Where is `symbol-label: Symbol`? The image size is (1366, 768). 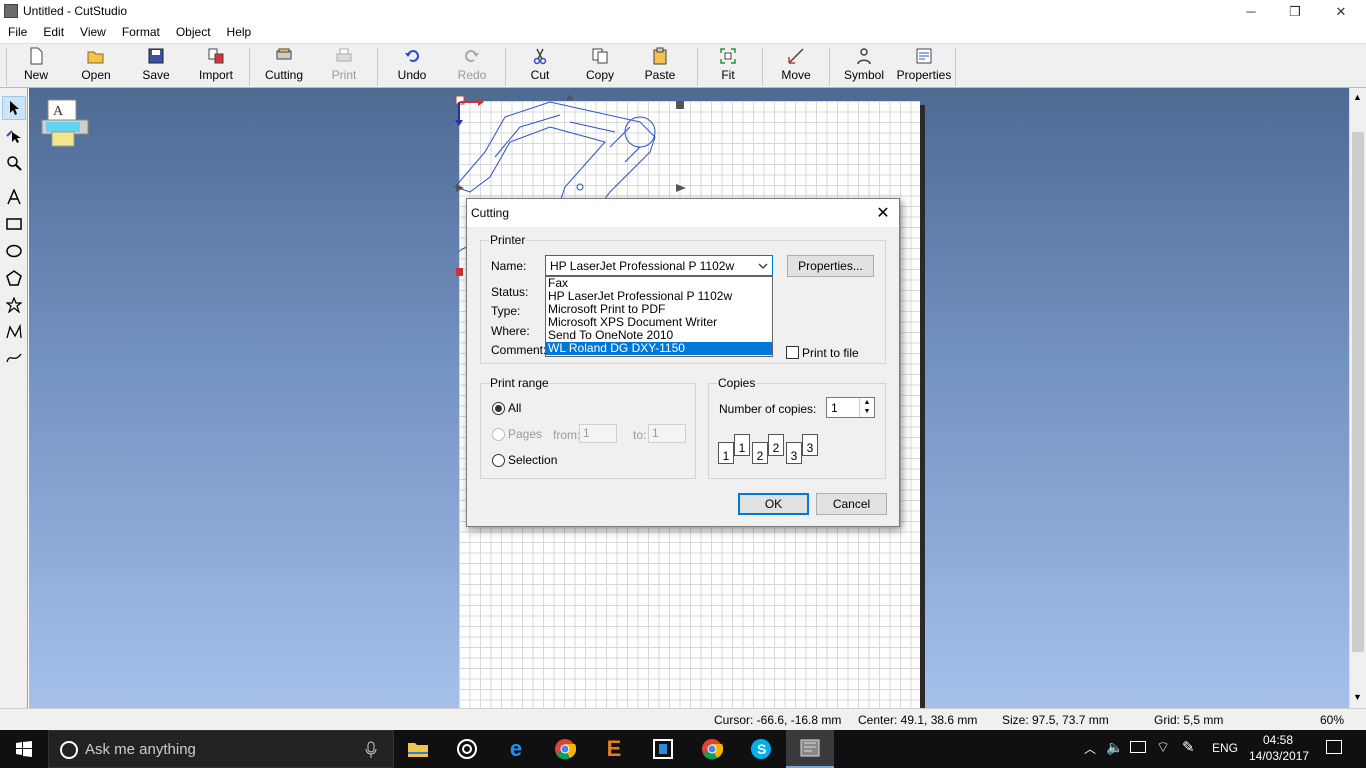
symbol-label: Symbol is located at coordinates (863, 75).